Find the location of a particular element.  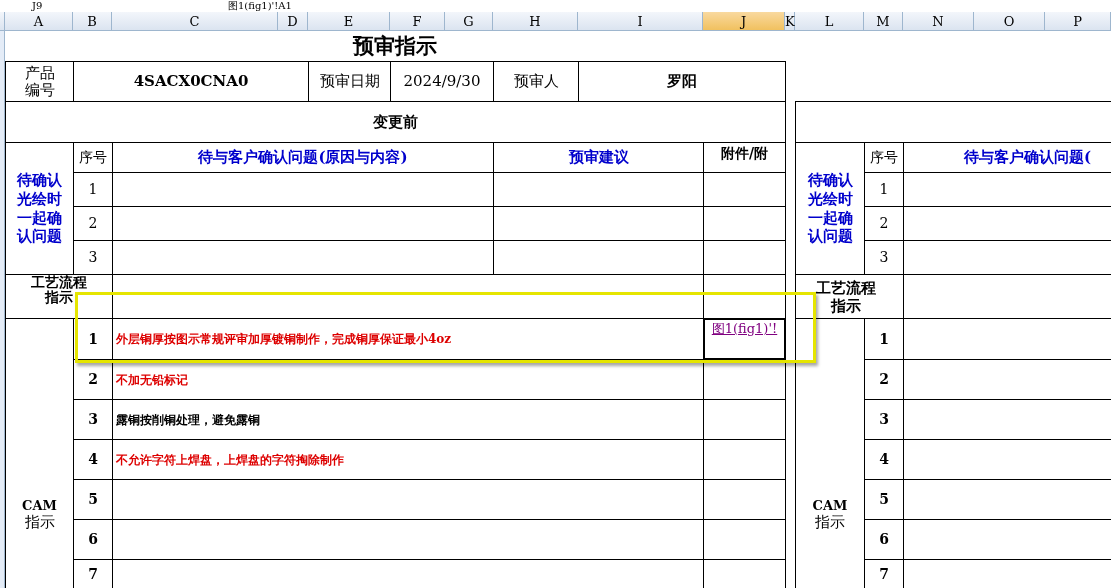

column-header: G is located at coordinates (469, 21).